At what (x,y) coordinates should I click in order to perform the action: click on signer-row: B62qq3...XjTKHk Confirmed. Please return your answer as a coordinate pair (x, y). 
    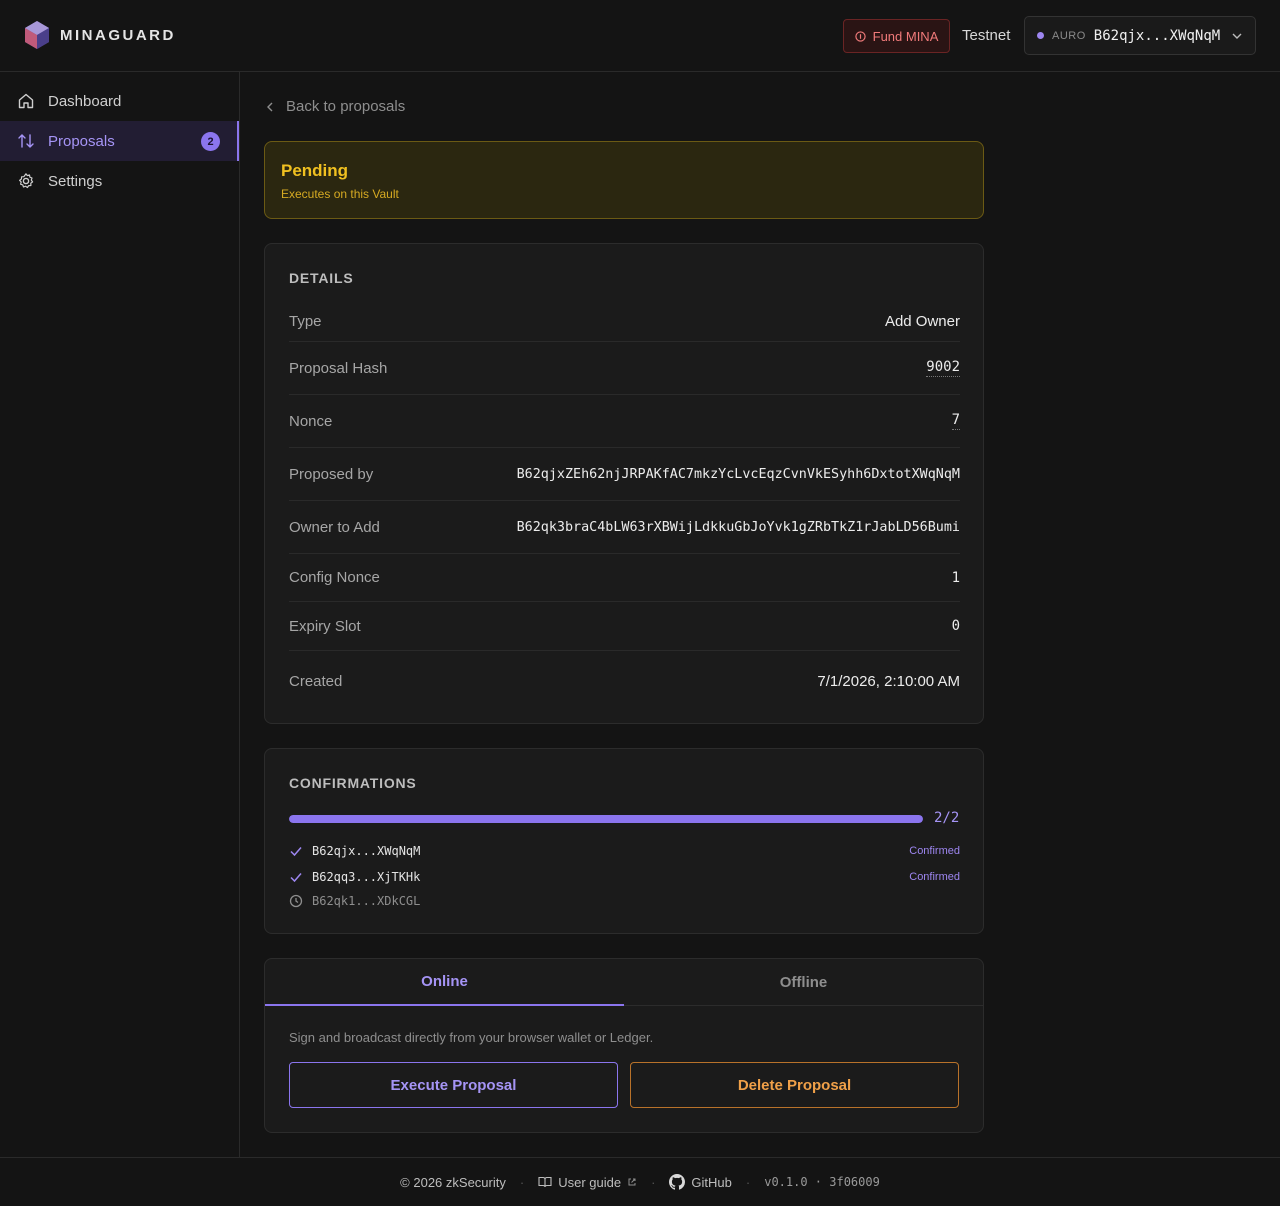
    Looking at the image, I should click on (624, 877).